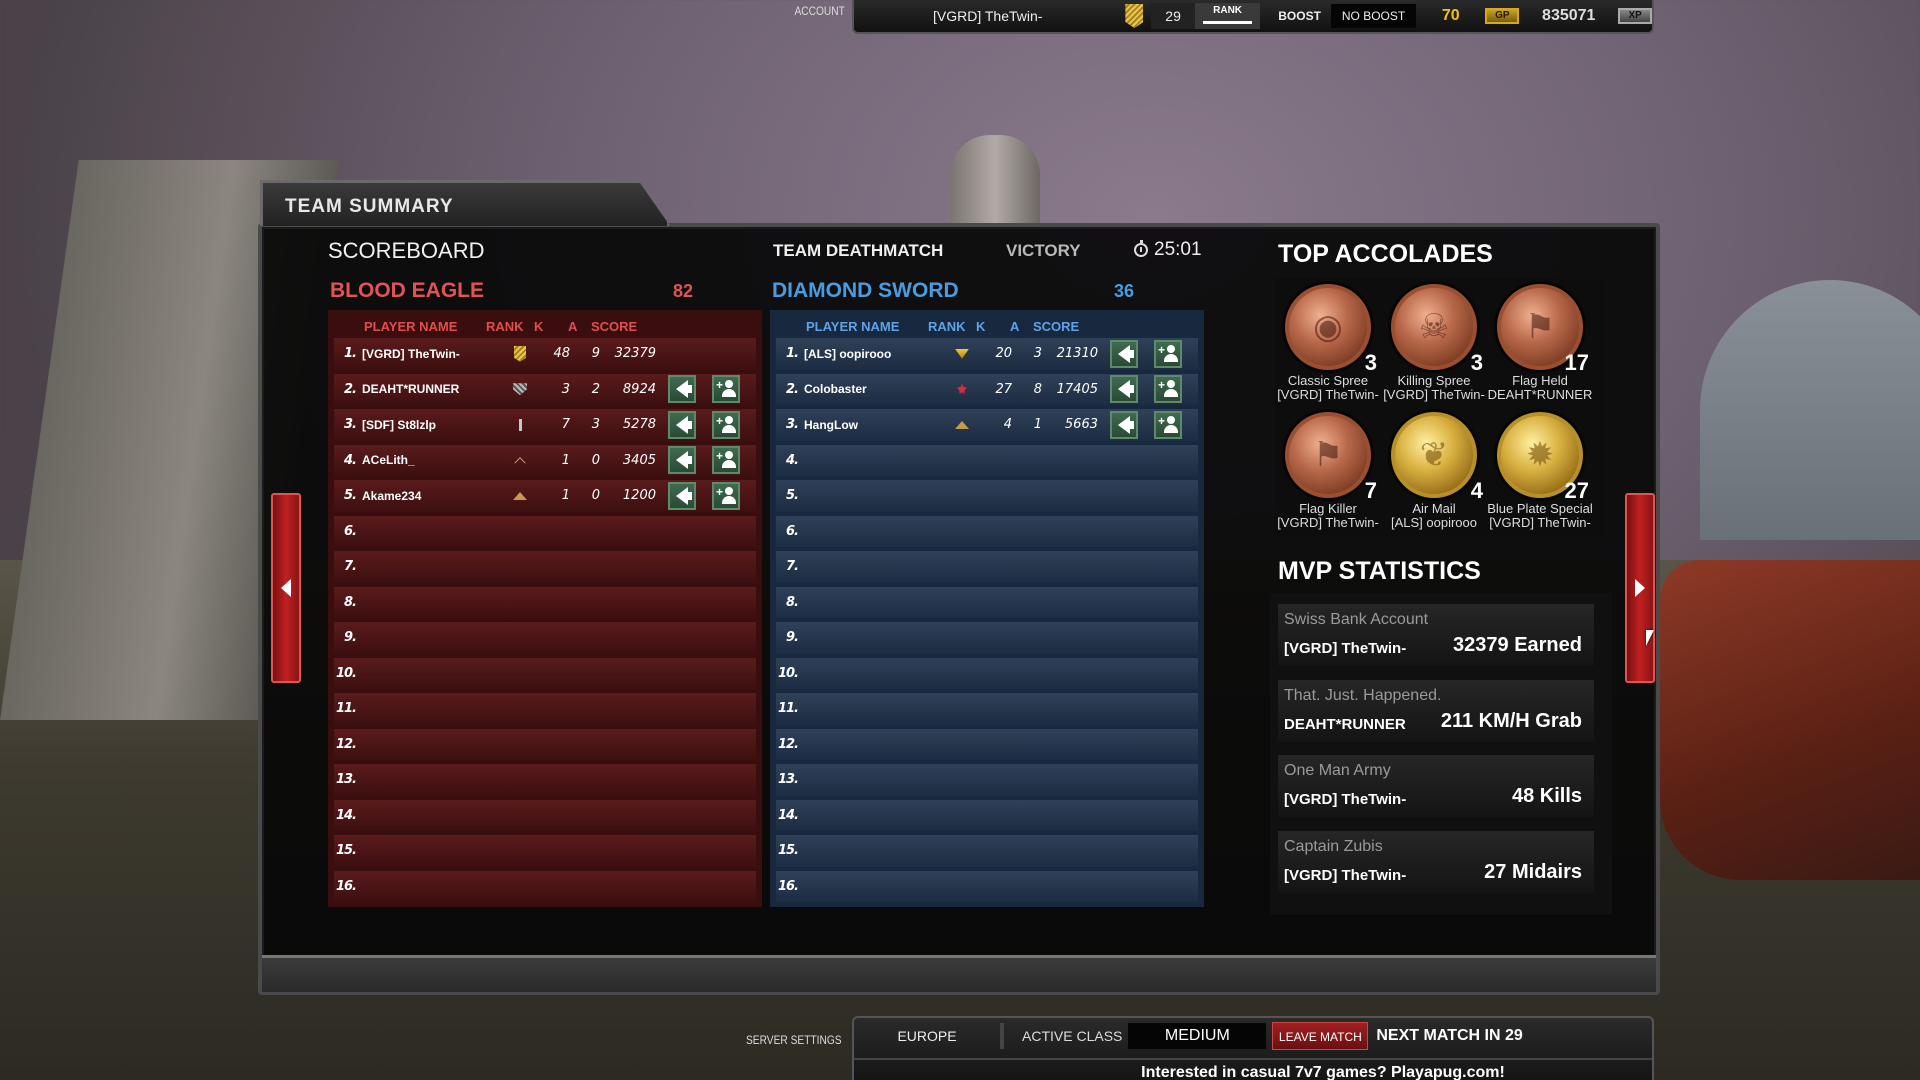  I want to click on player-name: HangLow, so click(831, 424).